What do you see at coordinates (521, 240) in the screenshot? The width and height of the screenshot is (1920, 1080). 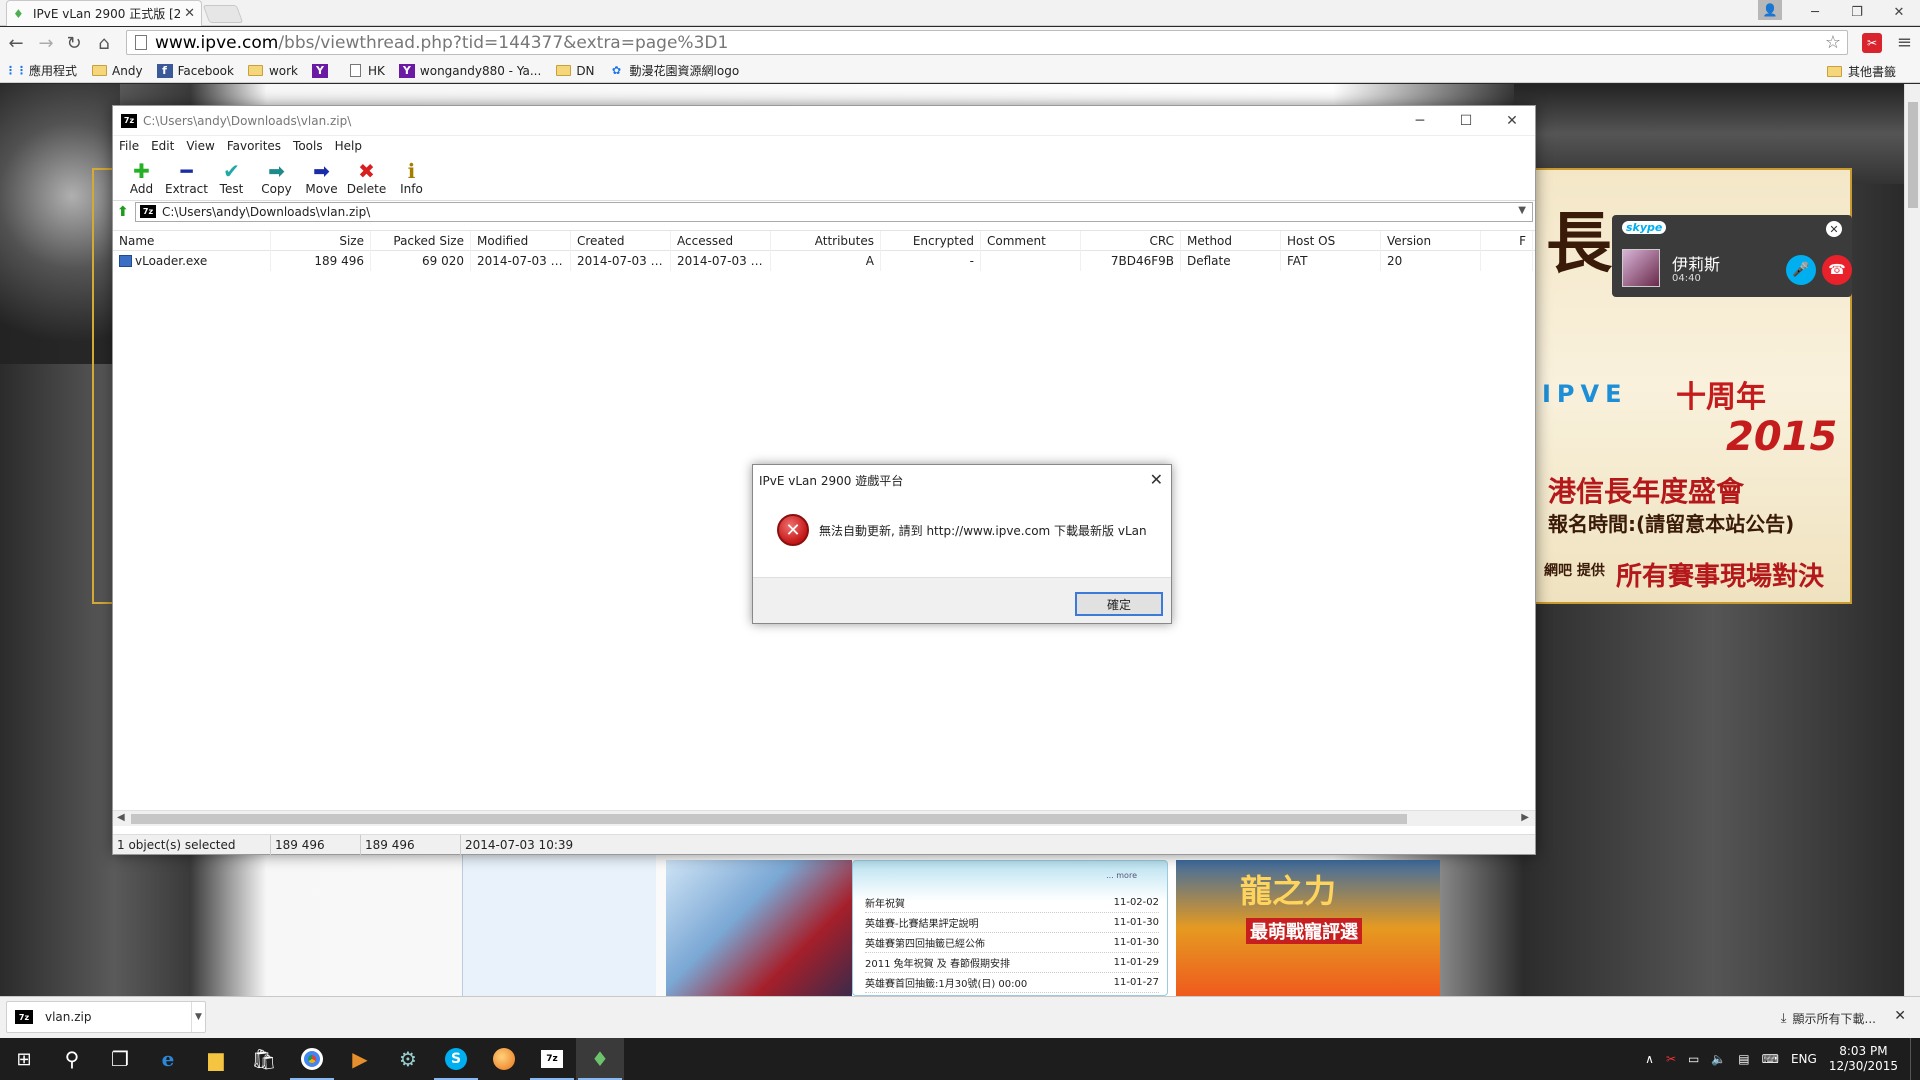 I see `column-header-modified: Modified` at bounding box center [521, 240].